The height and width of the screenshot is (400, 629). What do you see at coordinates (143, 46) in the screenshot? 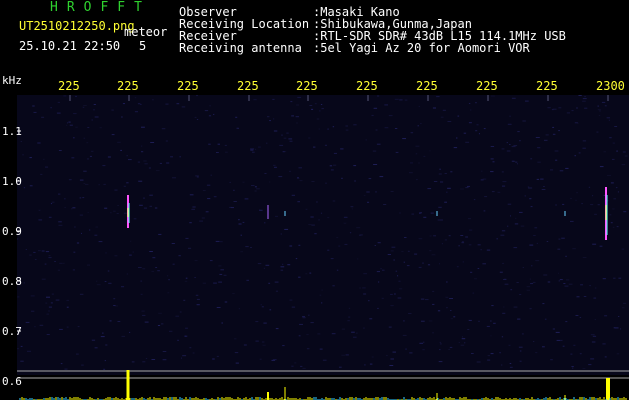
I see `count-label: 5` at bounding box center [143, 46].